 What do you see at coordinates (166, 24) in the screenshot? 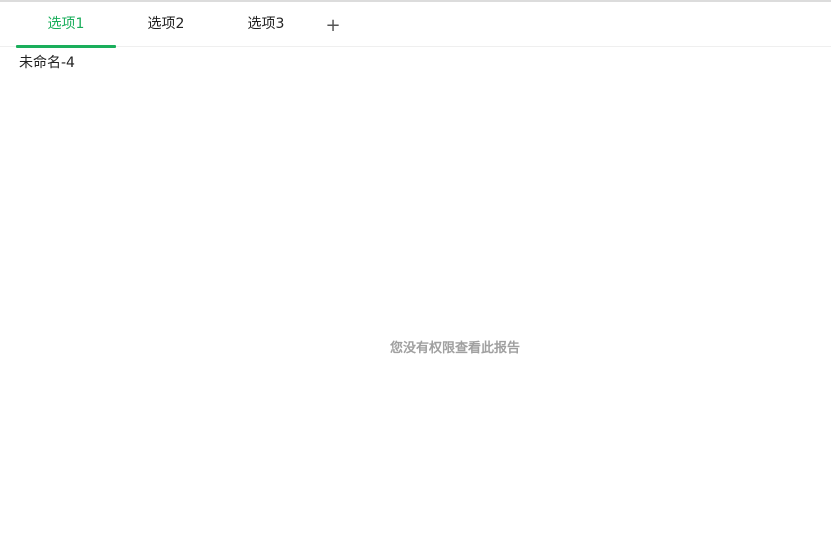
I see `tab-option-2: 选项2` at bounding box center [166, 24].